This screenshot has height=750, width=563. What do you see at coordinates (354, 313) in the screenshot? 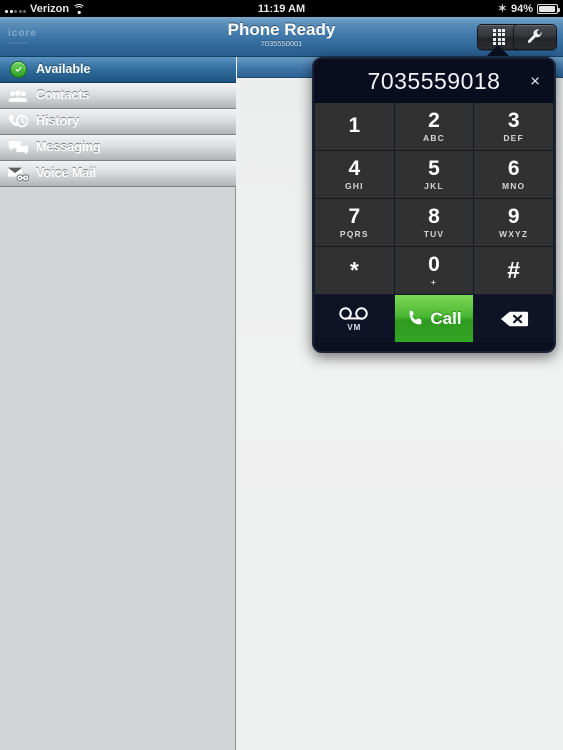
I see `voicemail-icon` at bounding box center [354, 313].